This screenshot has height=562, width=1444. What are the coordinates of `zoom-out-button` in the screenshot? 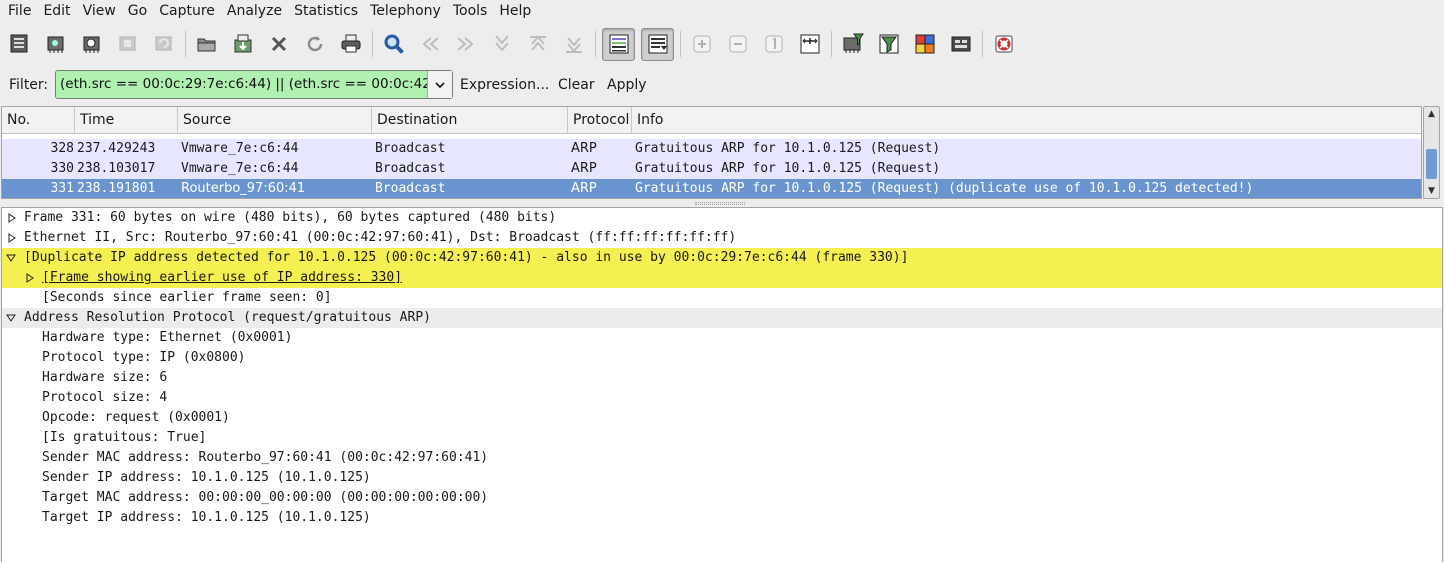 It's located at (738, 44).